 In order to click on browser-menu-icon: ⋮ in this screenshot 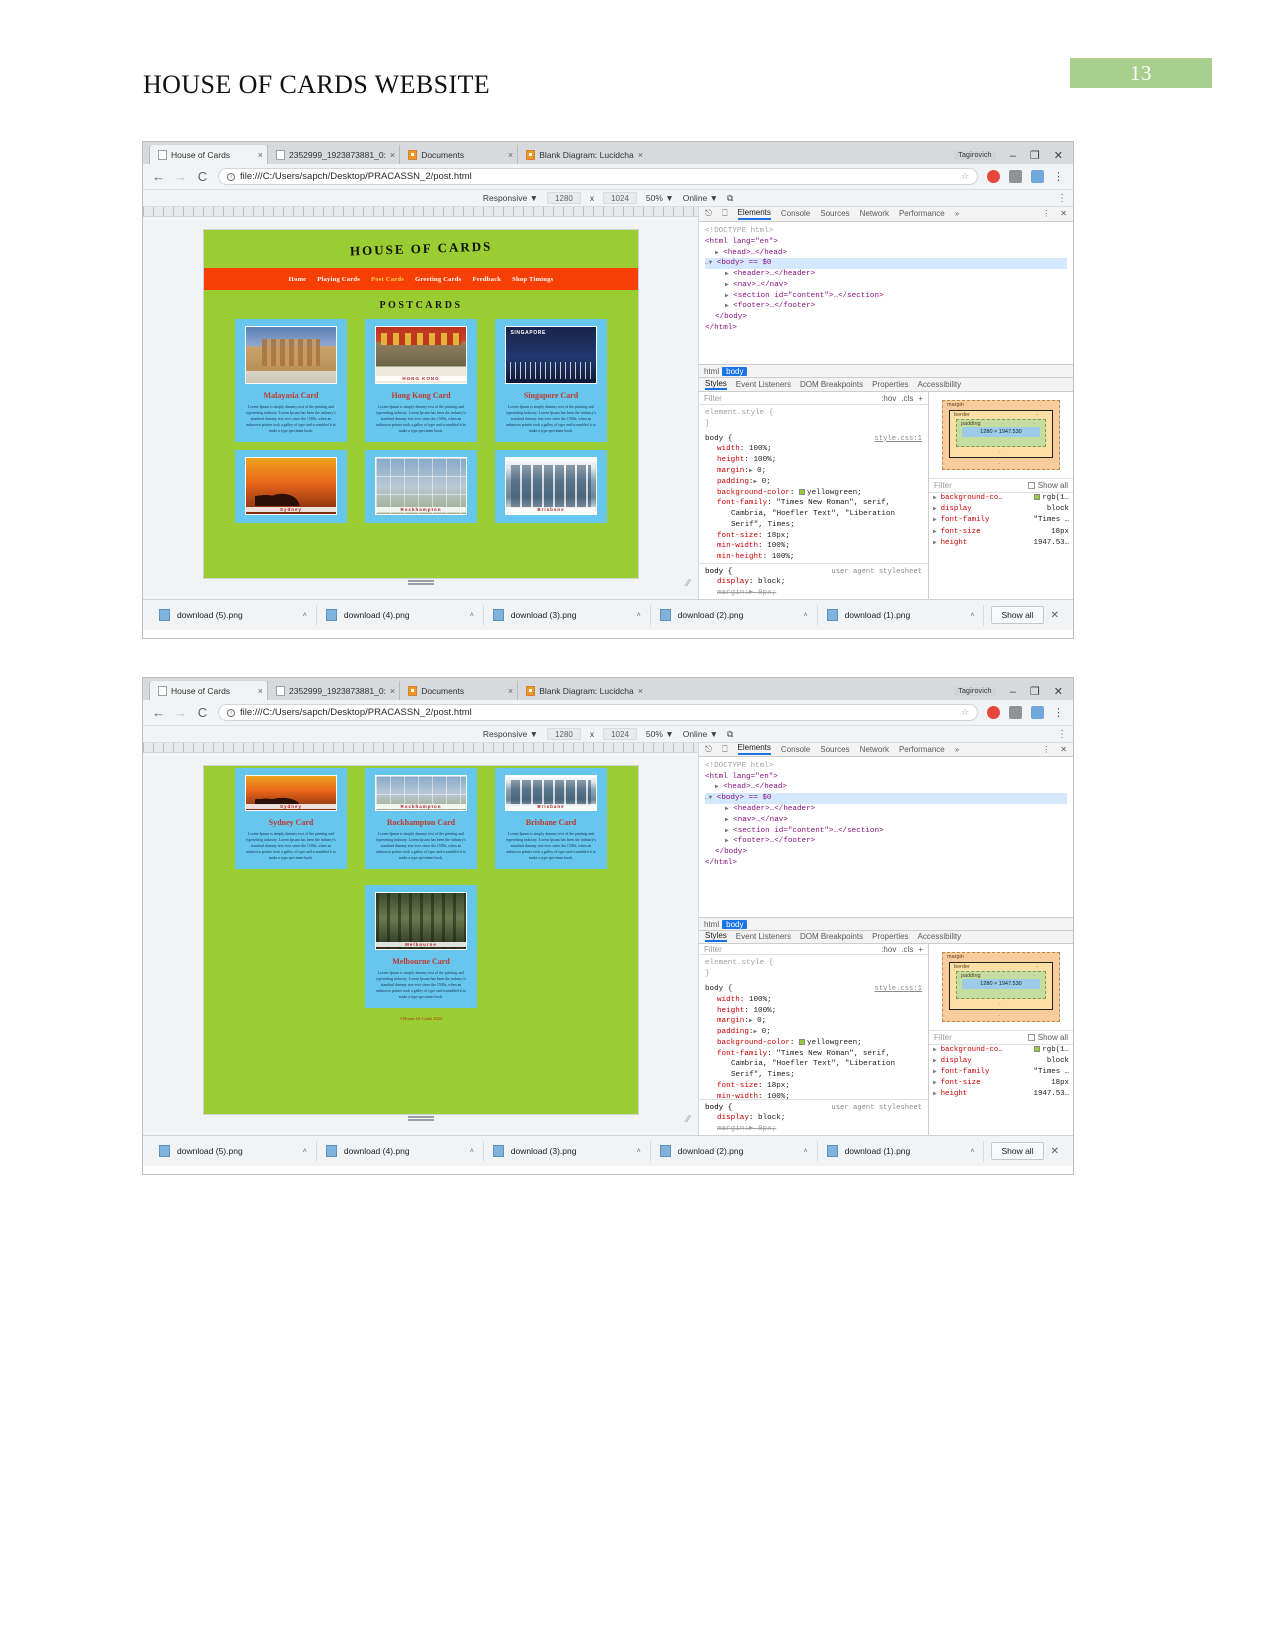, I will do `click(1058, 712)`.